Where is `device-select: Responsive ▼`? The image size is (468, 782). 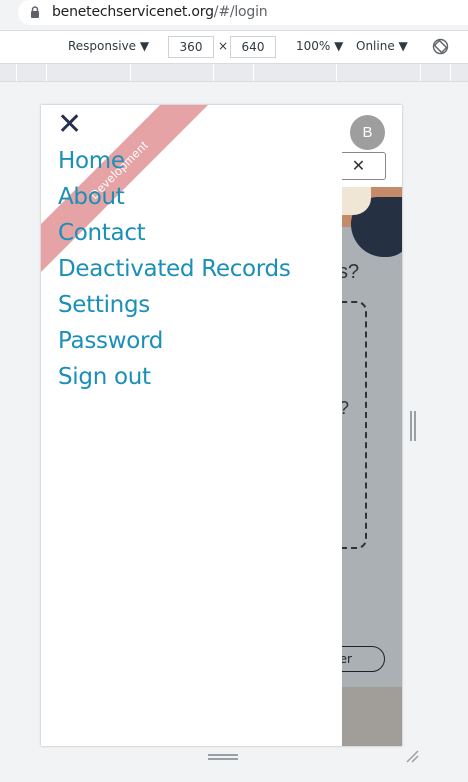
device-select: Responsive ▼ is located at coordinates (108, 46).